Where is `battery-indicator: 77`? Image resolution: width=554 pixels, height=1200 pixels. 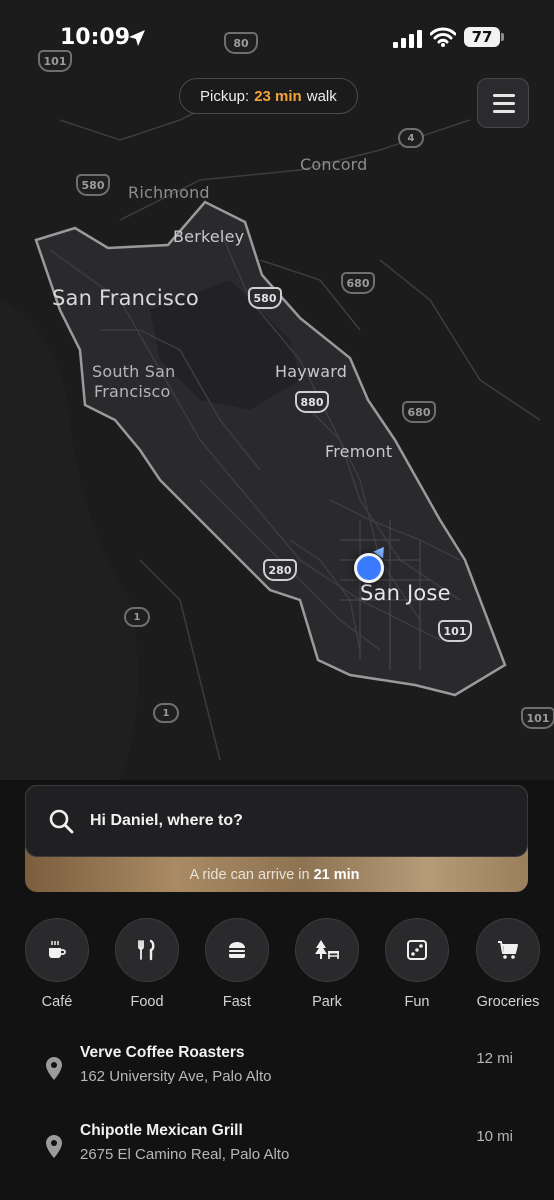 battery-indicator: 77 is located at coordinates (484, 37).